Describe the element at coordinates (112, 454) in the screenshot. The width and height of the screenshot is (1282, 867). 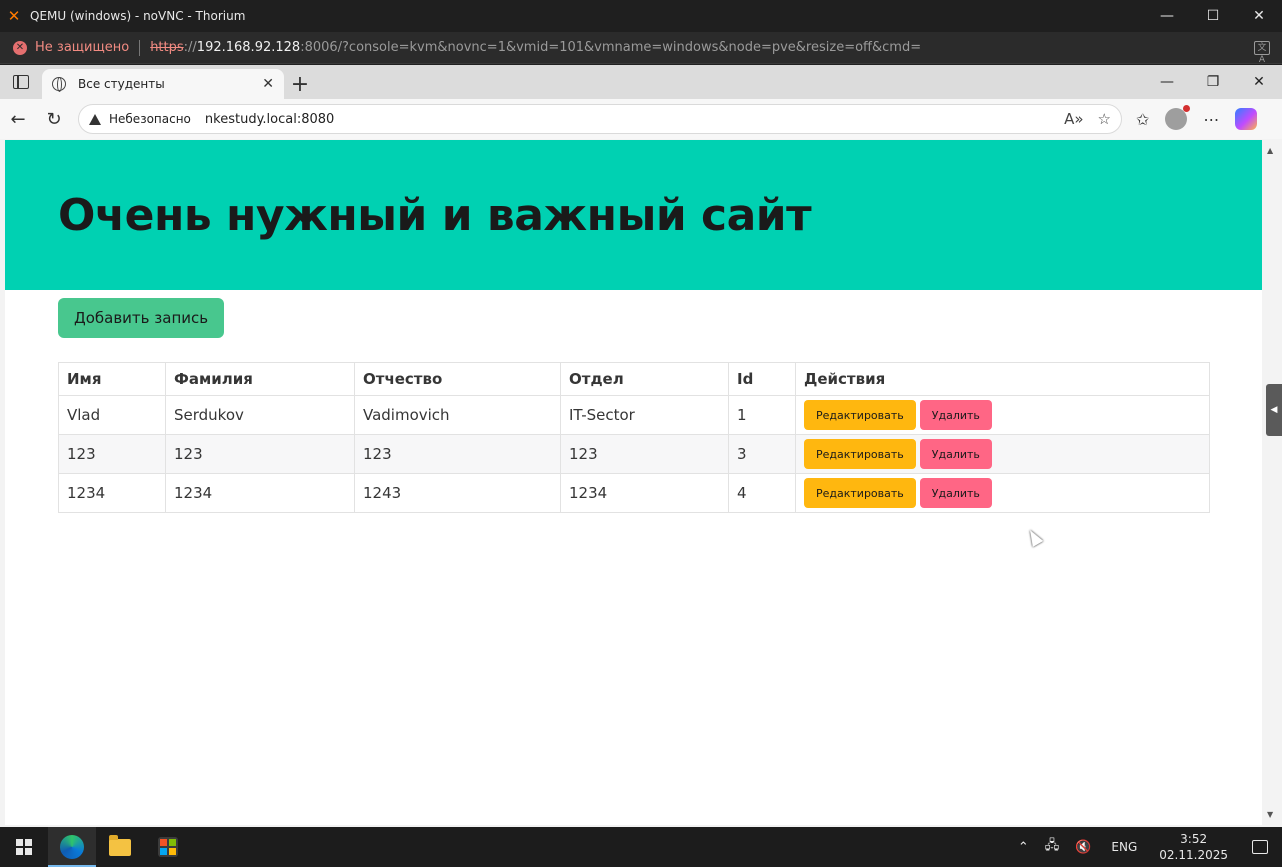
I see `cell-name: 123` at that location.